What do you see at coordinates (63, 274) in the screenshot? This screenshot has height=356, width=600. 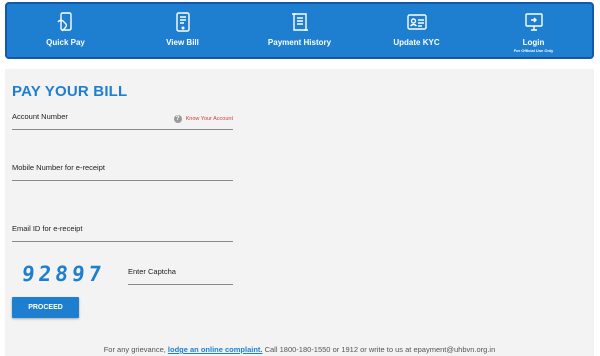 I see `captcha-image: 92897` at bounding box center [63, 274].